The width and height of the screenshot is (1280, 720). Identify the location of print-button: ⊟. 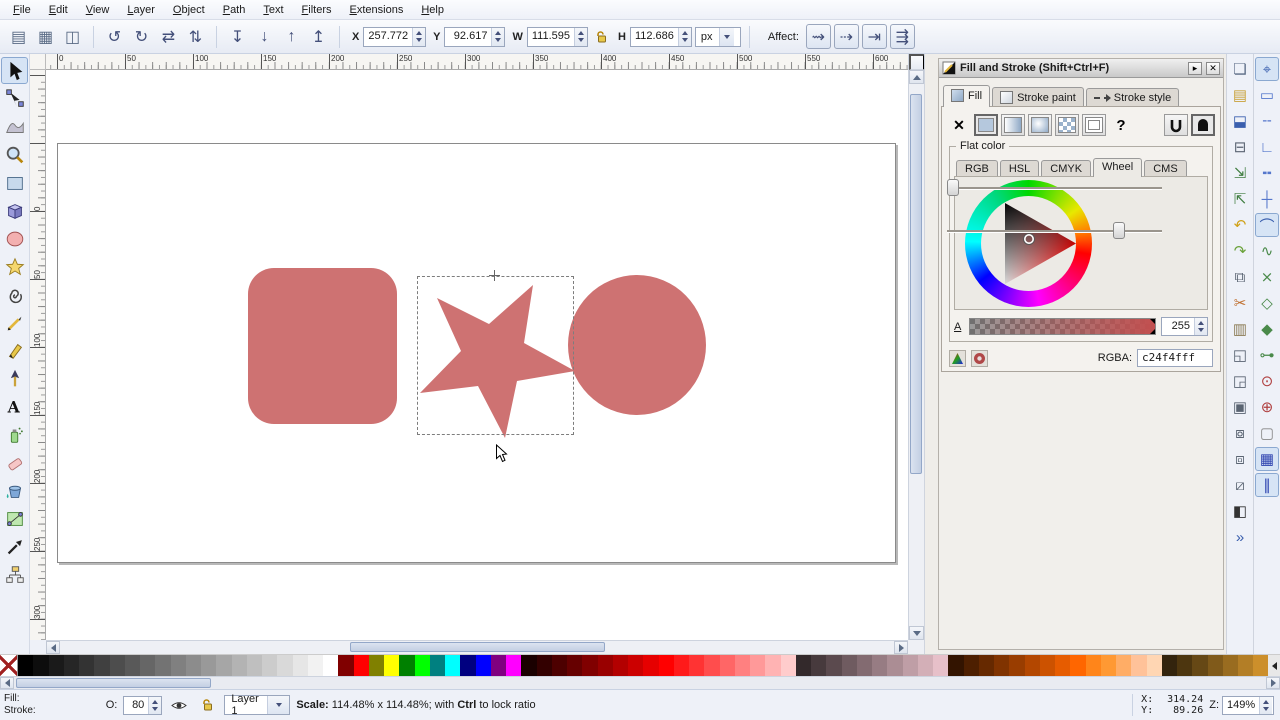
(1240, 147).